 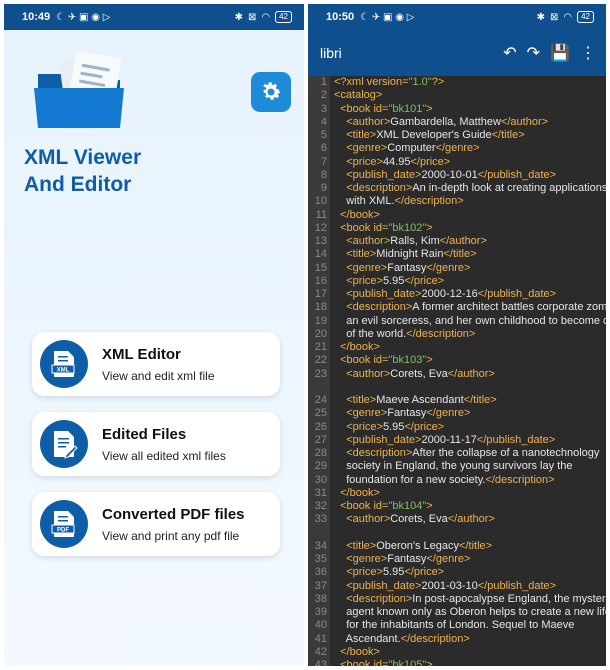 I want to click on edited-files-card: Edited Files View all edited xml files, so click(x=156, y=444).